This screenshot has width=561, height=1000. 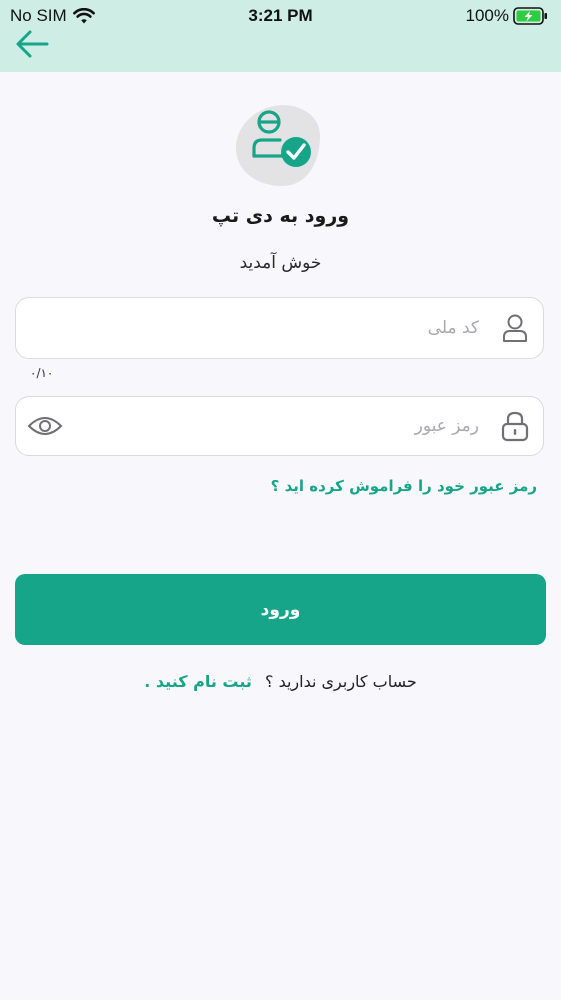 I want to click on user-icon, so click(x=515, y=328).